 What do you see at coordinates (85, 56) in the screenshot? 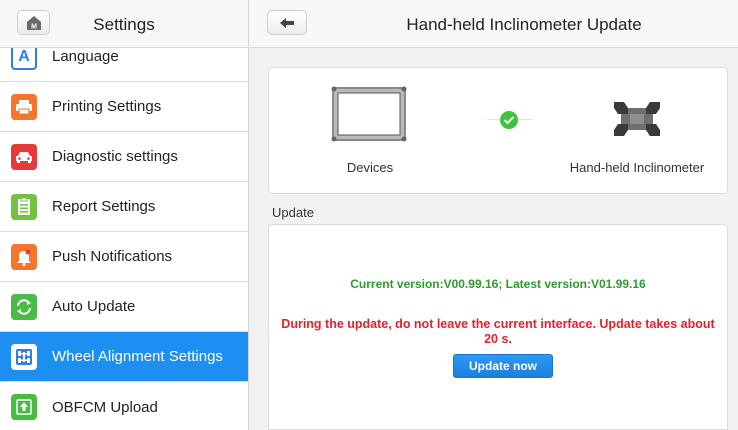
I see `sidebar-item-label: Language` at bounding box center [85, 56].